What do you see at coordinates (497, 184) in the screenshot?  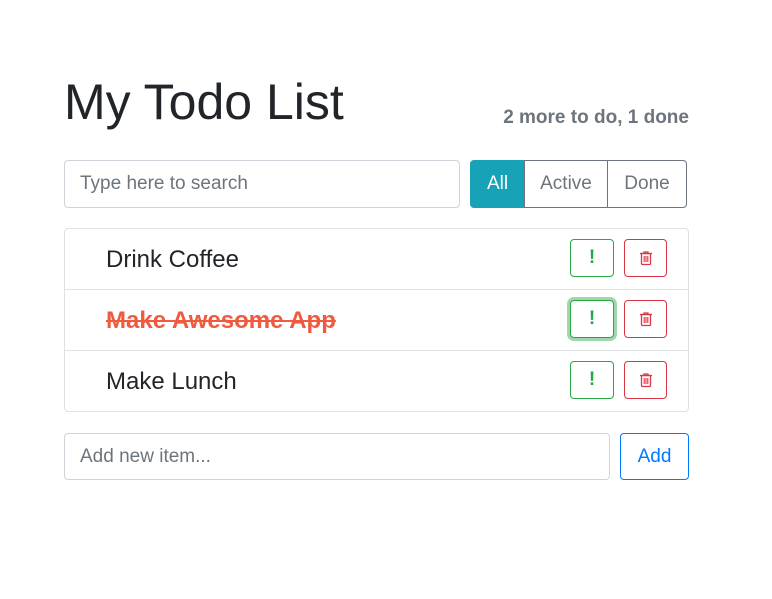 I see `filter-all-button: All` at bounding box center [497, 184].